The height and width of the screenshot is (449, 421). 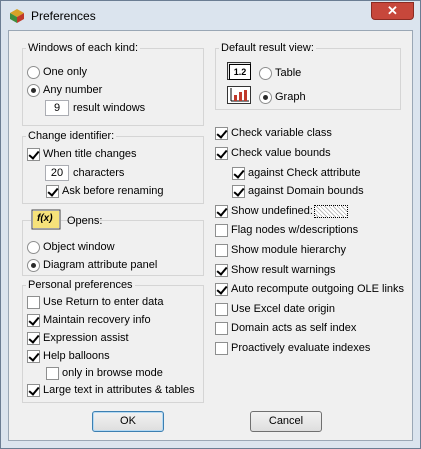 I want to click on flag-nodes-label: Flag nodes w/descriptions, so click(x=294, y=230).